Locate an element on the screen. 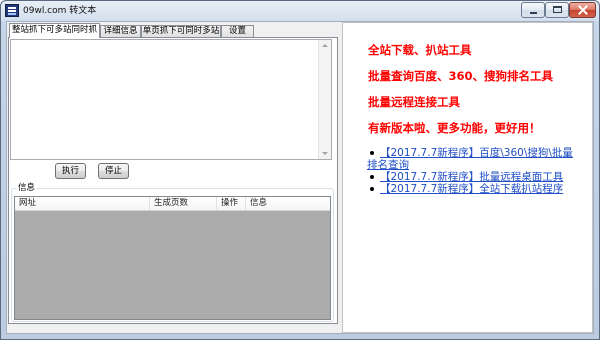 This screenshot has height=340, width=600. column-header-pages-generated: 生成页数 is located at coordinates (183, 203).